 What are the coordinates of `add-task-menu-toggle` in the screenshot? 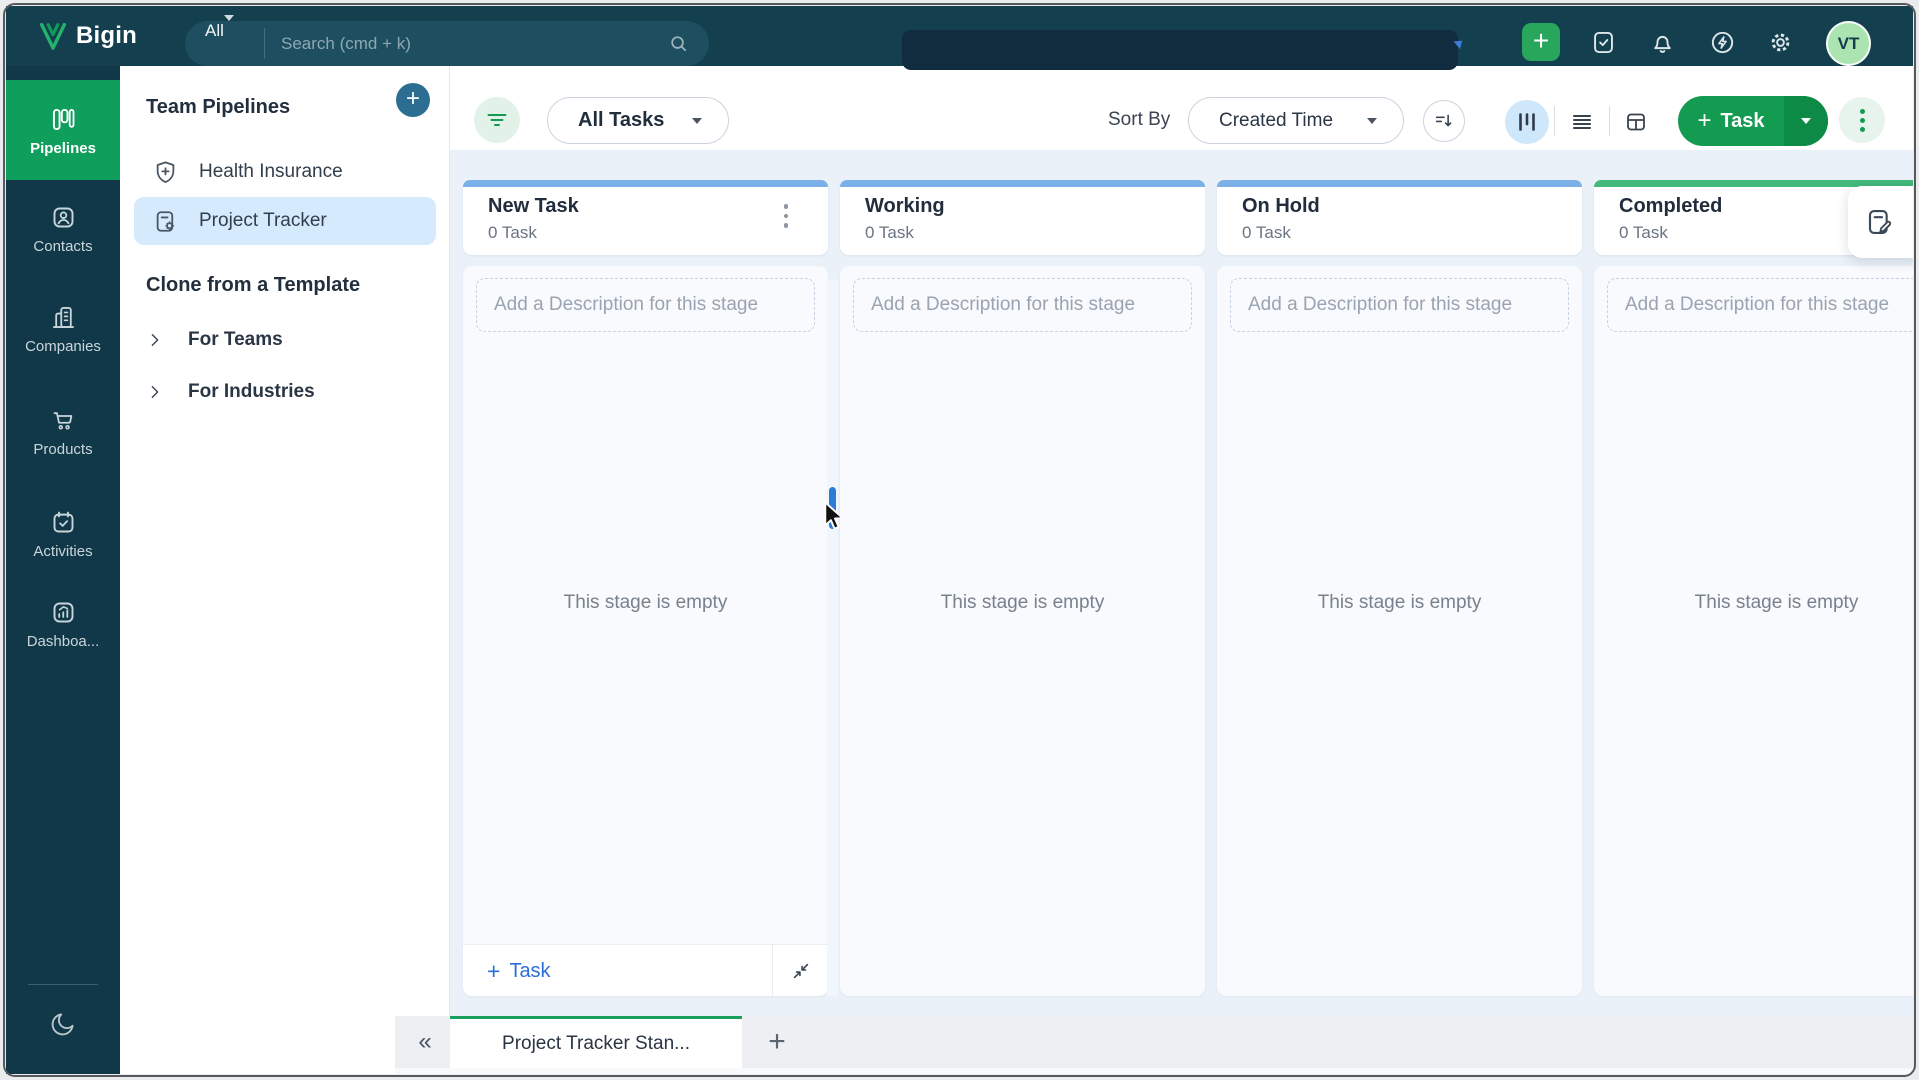 It's located at (1806, 121).